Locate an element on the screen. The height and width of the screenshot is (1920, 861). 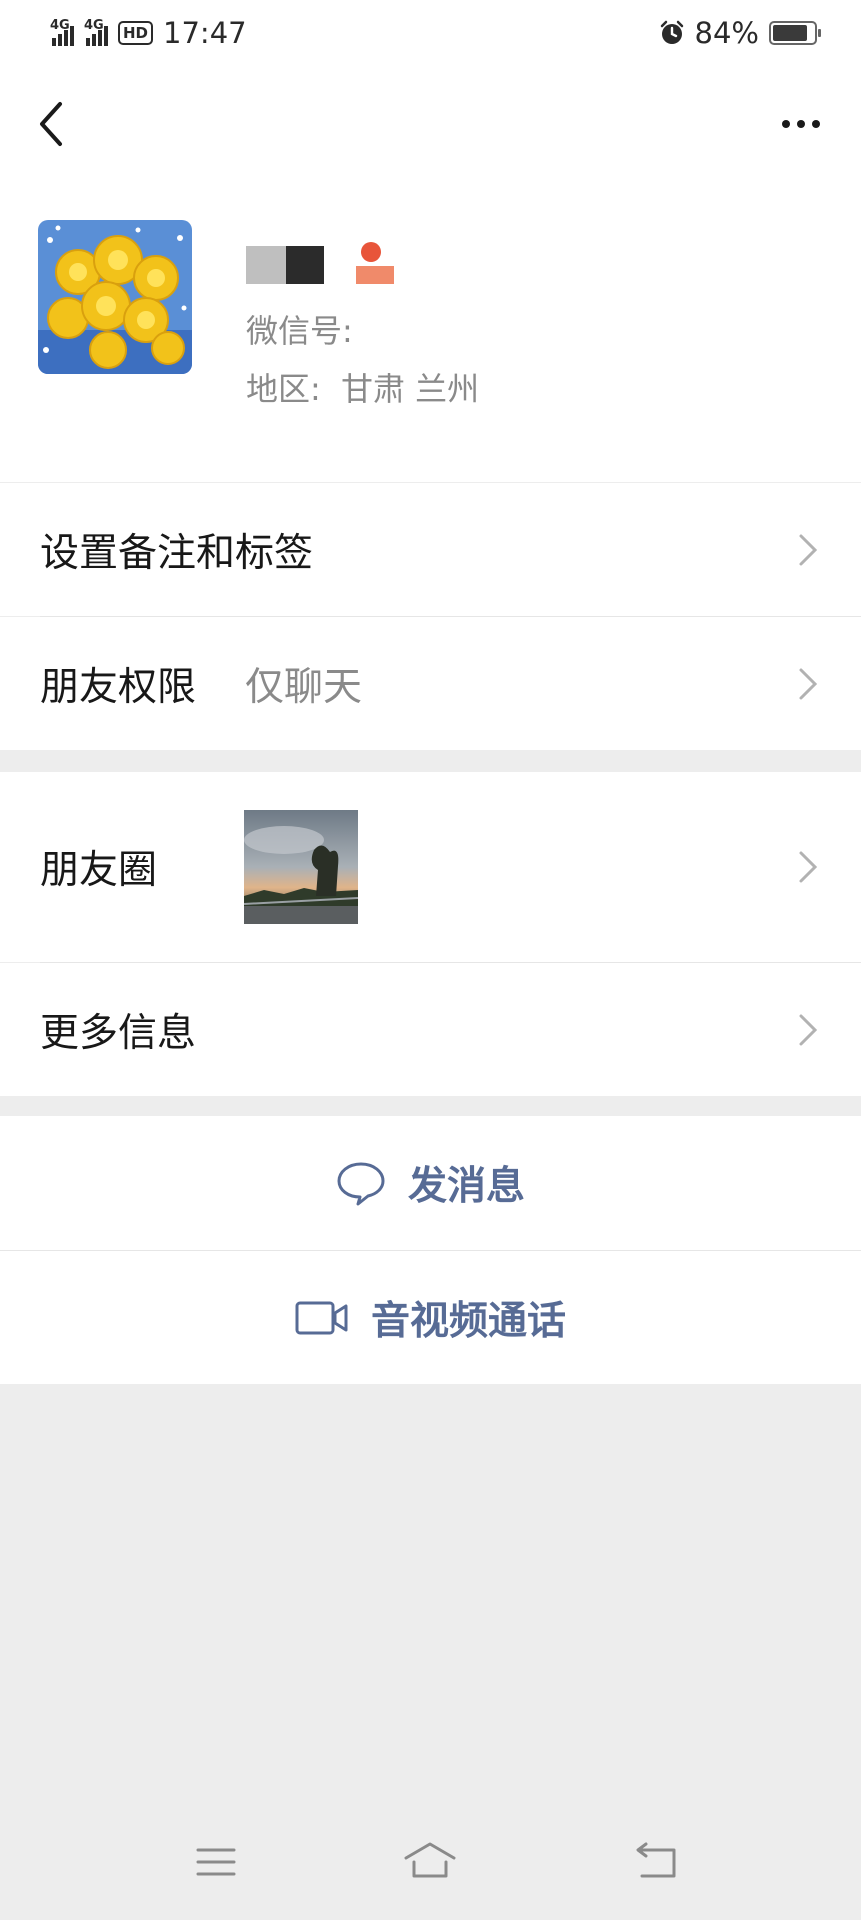
region-row: 地区: 甘肃 兰州 is located at coordinates (362, 387).